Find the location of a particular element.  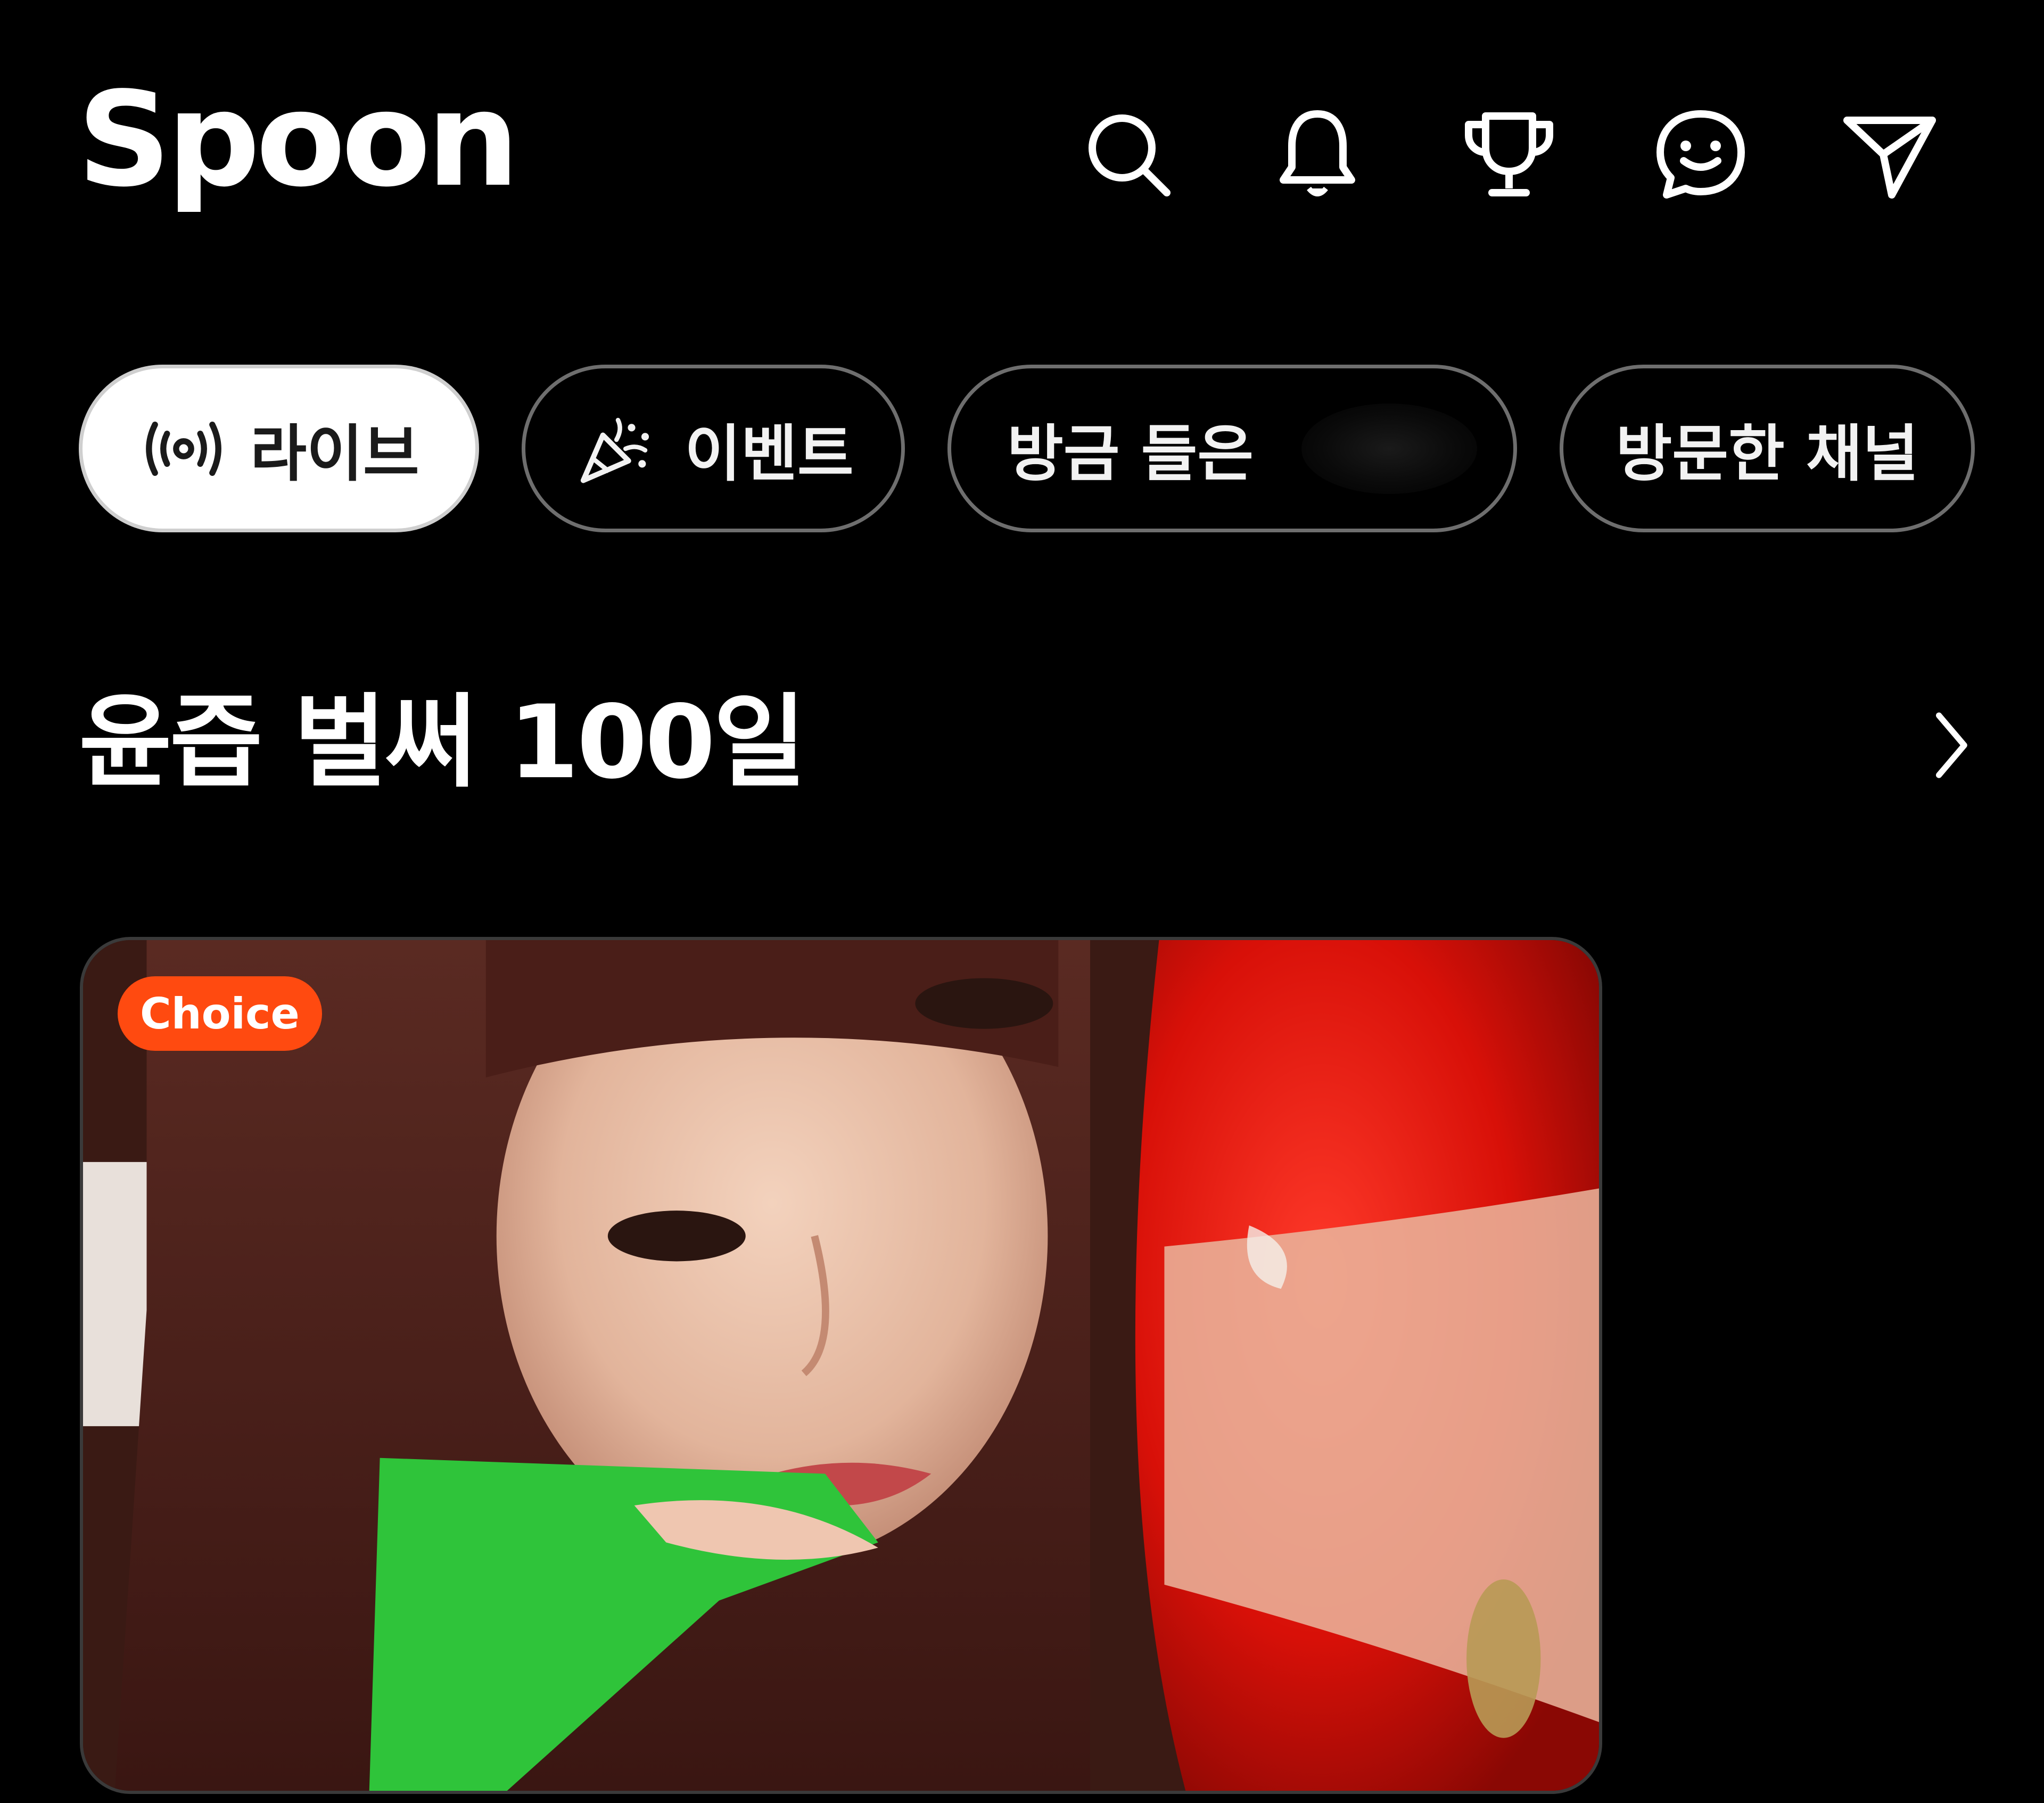

chat-smile-icon is located at coordinates (1700, 154).